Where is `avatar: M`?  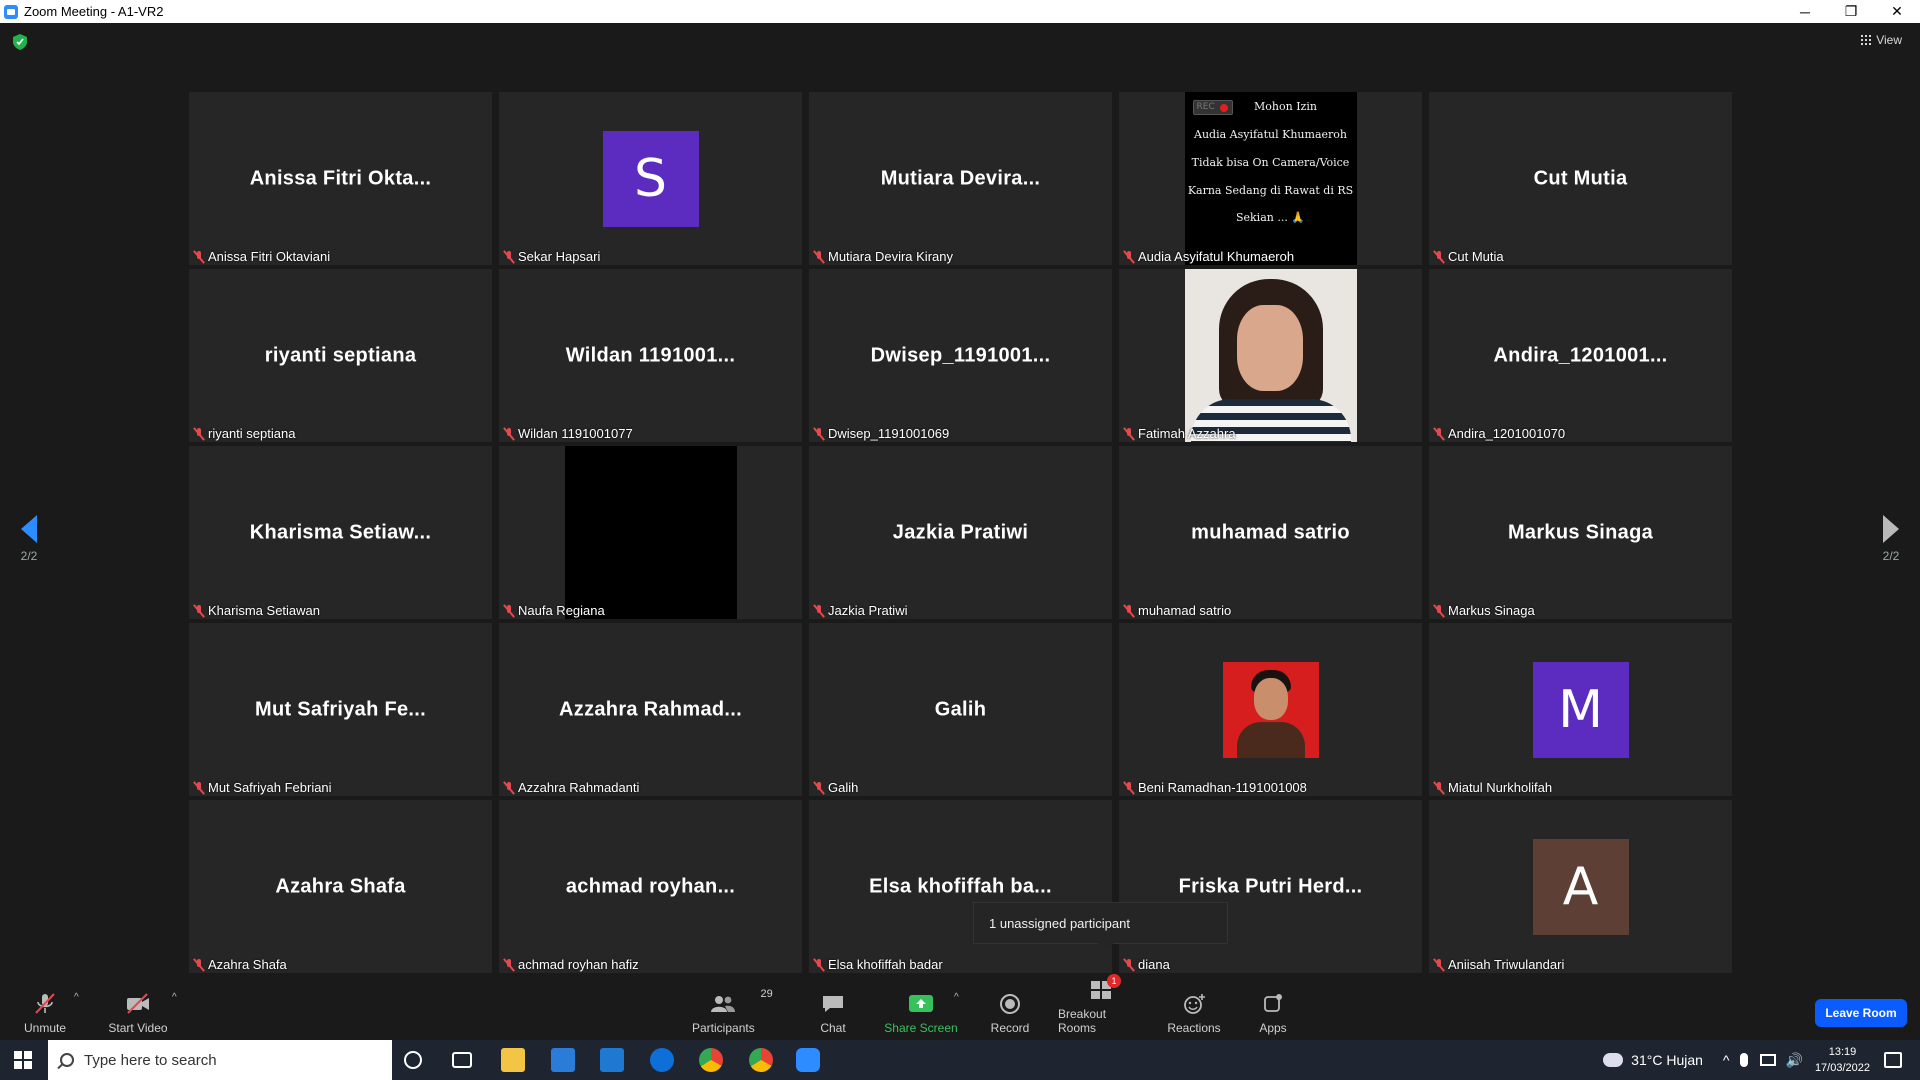 avatar: M is located at coordinates (1580, 709).